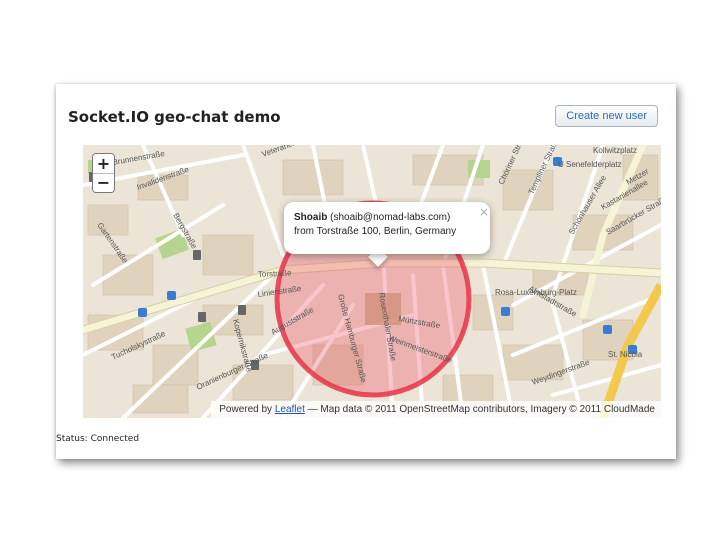 The height and width of the screenshot is (546, 728). What do you see at coordinates (311, 217) in the screenshot?
I see `popup-user-name: Shoaib` at bounding box center [311, 217].